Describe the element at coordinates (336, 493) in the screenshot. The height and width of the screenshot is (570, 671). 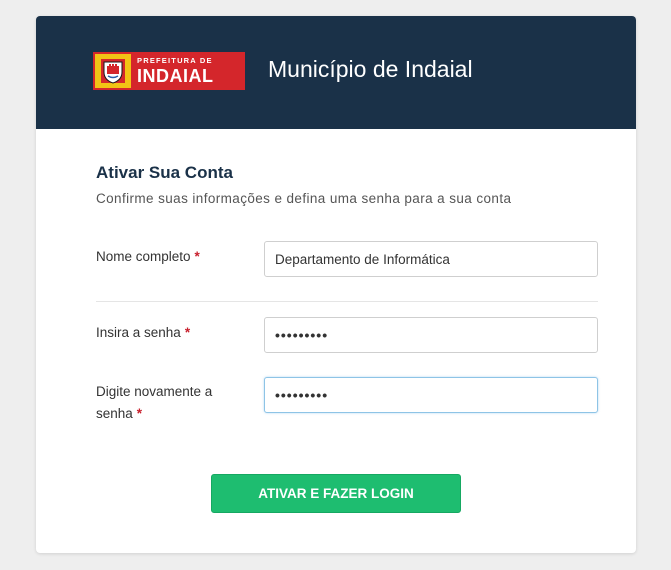
I see `activate-and-login-button: ATIVAR E FAZER LOGIN` at that location.